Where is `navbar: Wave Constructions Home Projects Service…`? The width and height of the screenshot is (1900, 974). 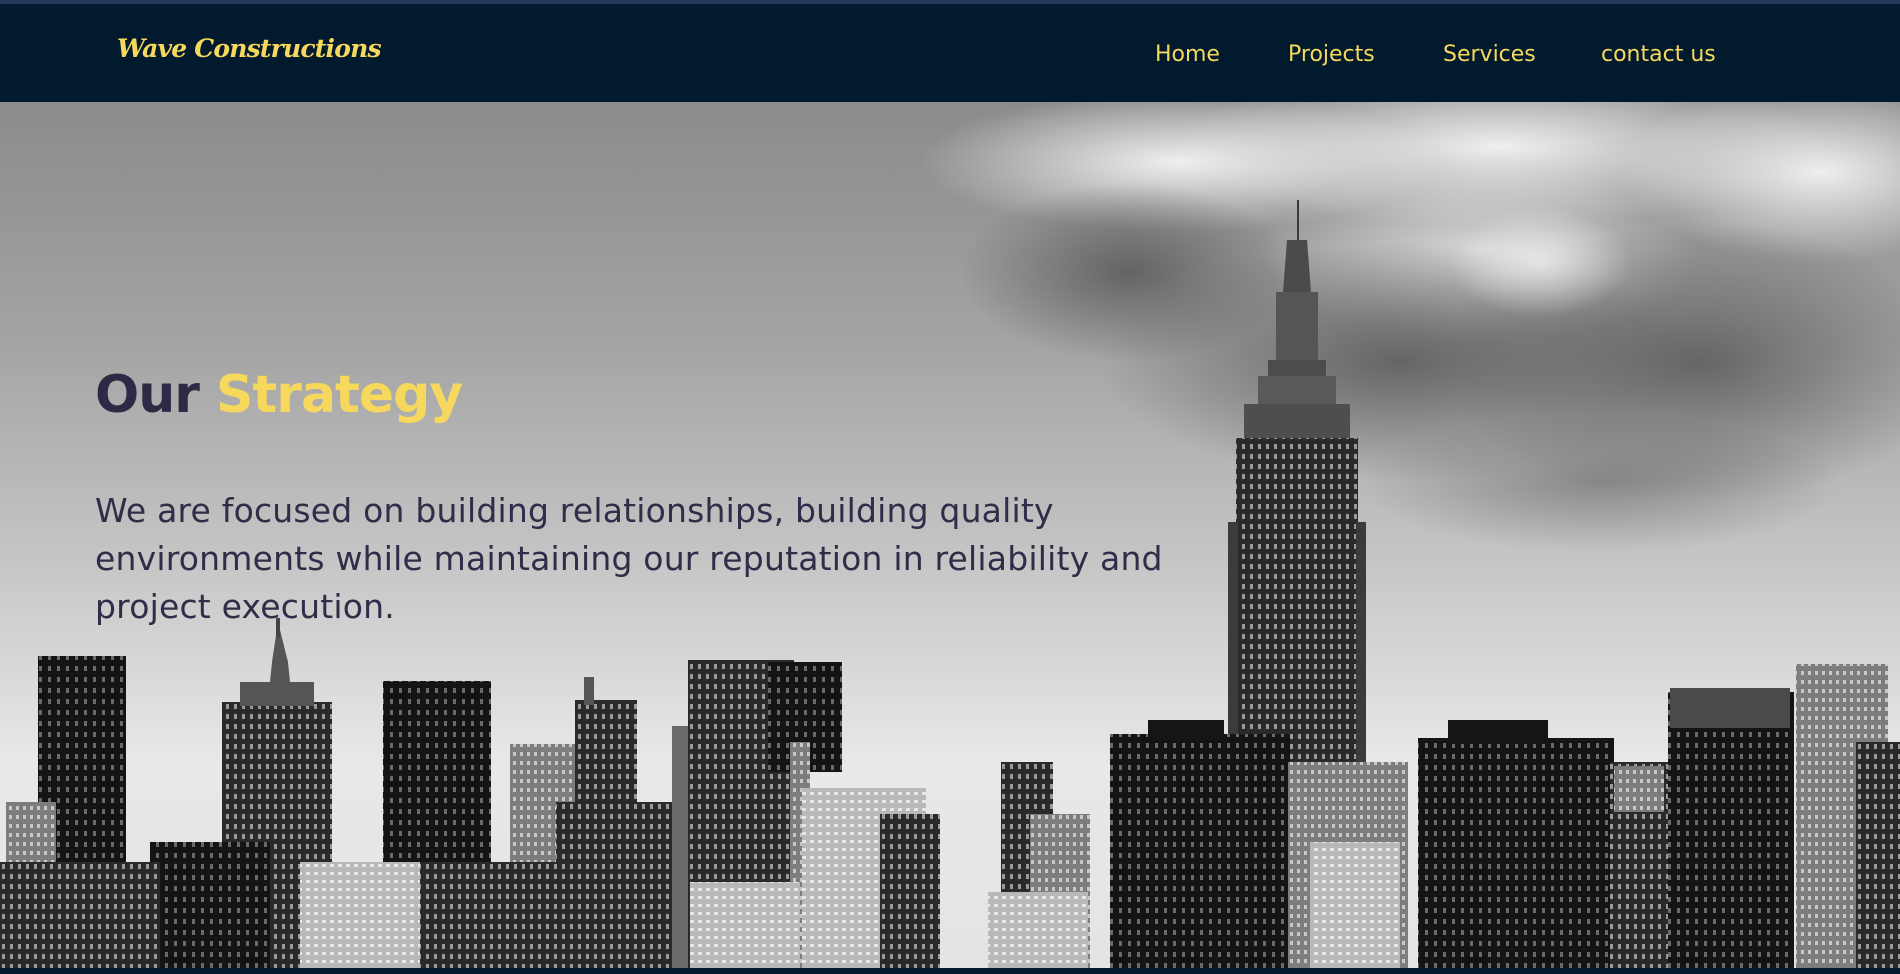 navbar: Wave Constructions Home Projects Service… is located at coordinates (950, 53).